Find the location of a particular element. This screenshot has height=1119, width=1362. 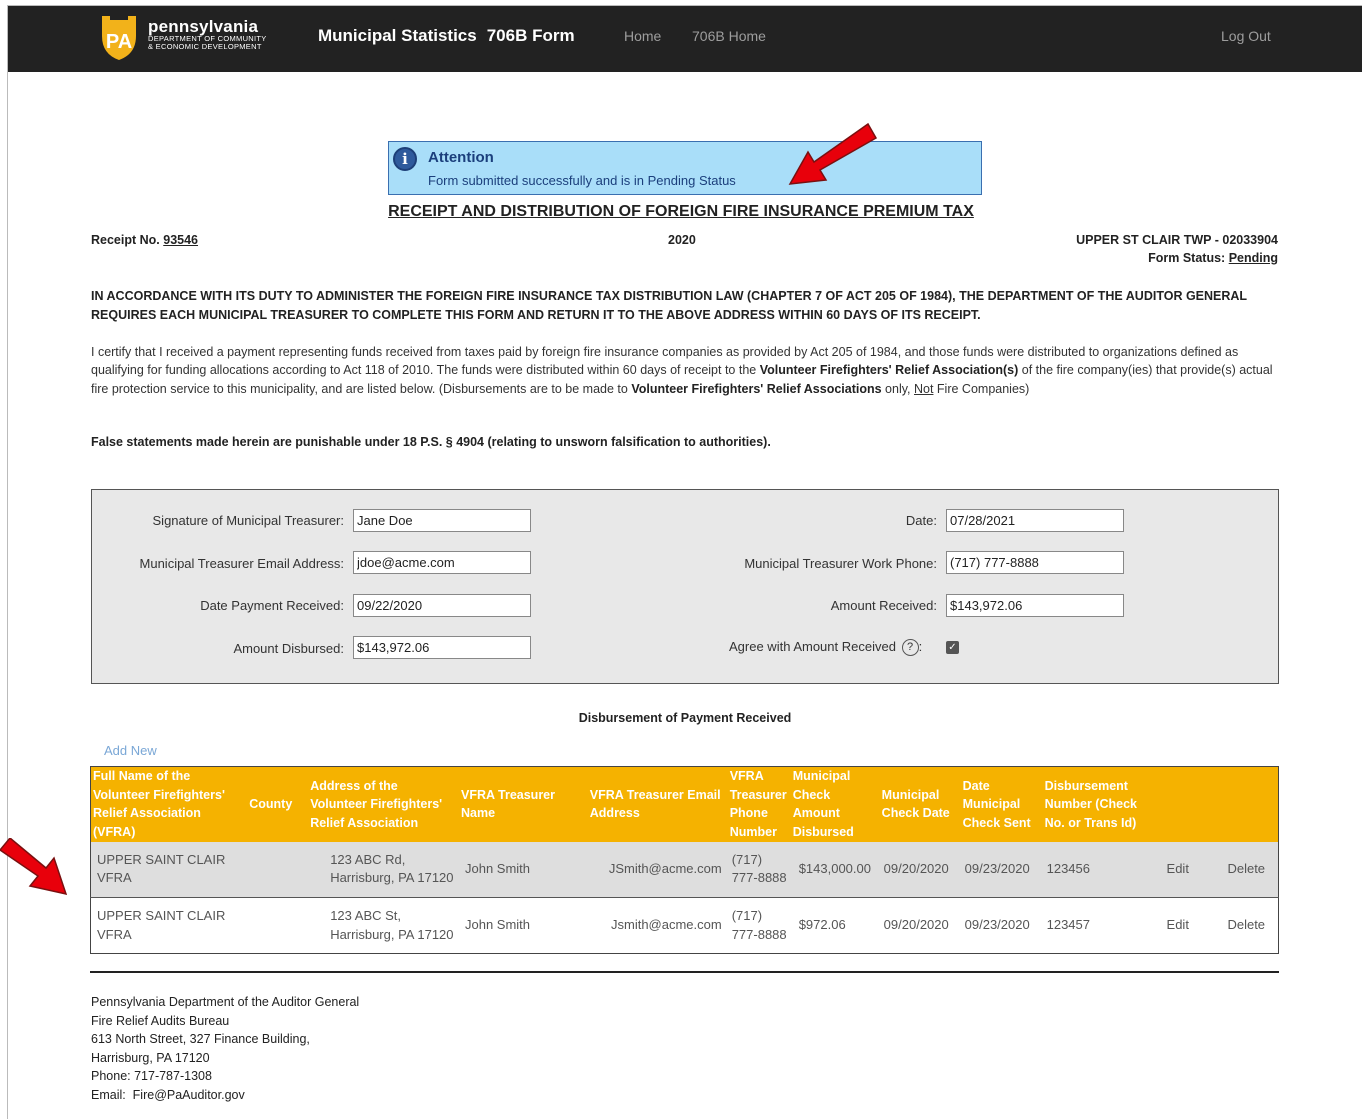

phone-label: Municipal Treasurer Work Phone: is located at coordinates (840, 563).